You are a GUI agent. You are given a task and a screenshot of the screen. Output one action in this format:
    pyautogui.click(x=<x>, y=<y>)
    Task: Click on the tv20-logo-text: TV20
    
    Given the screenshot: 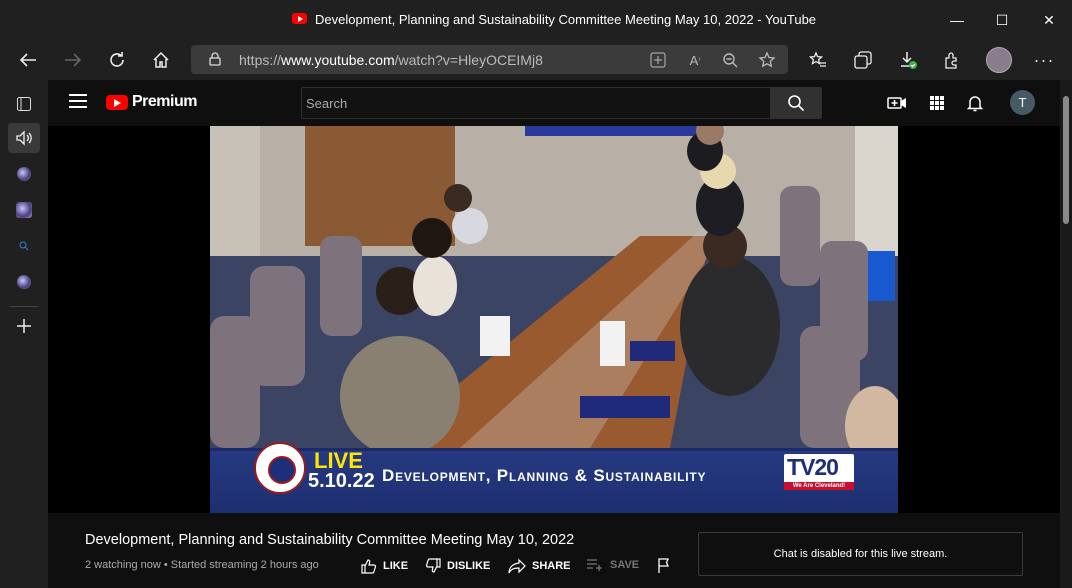 What is the action you would take?
    pyautogui.click(x=813, y=467)
    